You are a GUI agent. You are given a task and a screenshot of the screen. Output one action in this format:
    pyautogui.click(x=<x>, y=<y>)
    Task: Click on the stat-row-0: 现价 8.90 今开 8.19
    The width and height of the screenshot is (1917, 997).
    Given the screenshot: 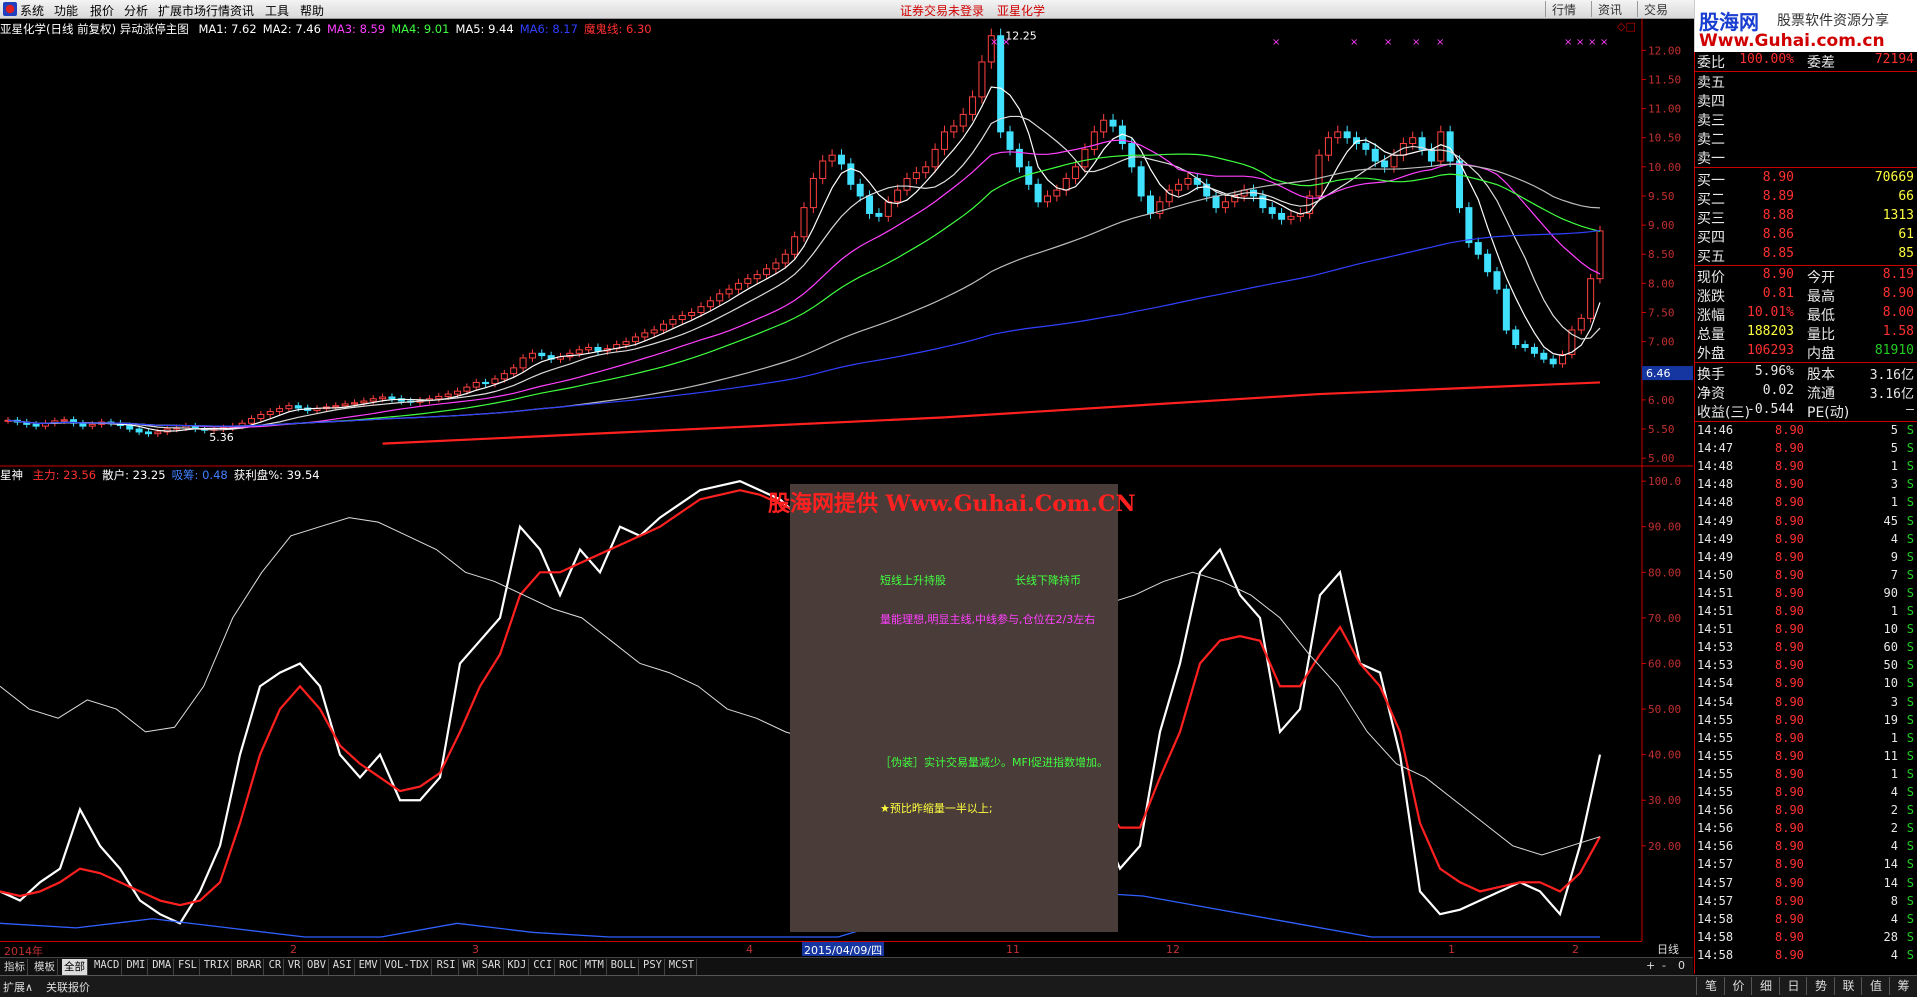 What is the action you would take?
    pyautogui.click(x=1806, y=276)
    